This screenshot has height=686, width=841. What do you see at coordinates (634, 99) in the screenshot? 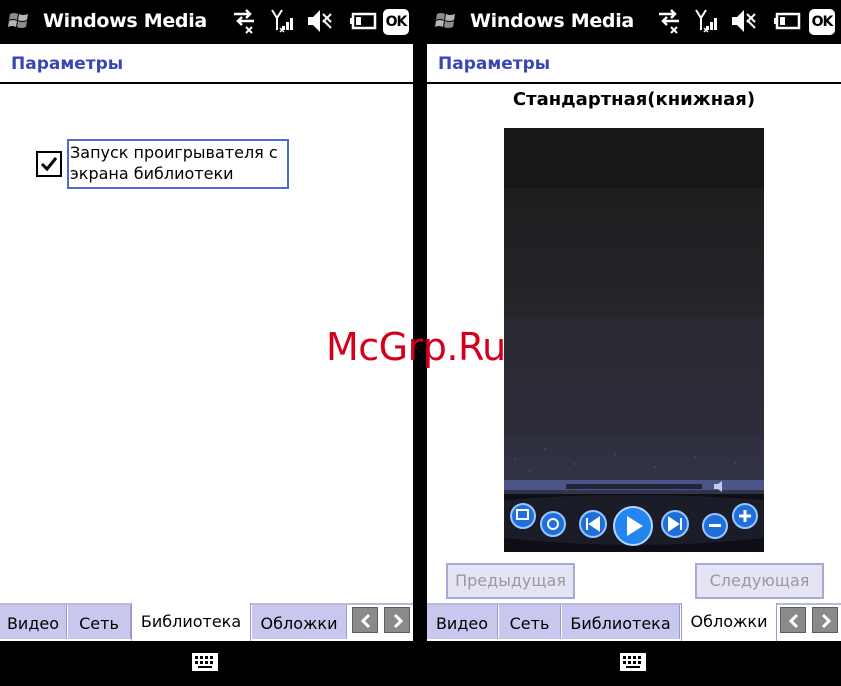
I see `skin-name: Стандартная(книжная)` at bounding box center [634, 99].